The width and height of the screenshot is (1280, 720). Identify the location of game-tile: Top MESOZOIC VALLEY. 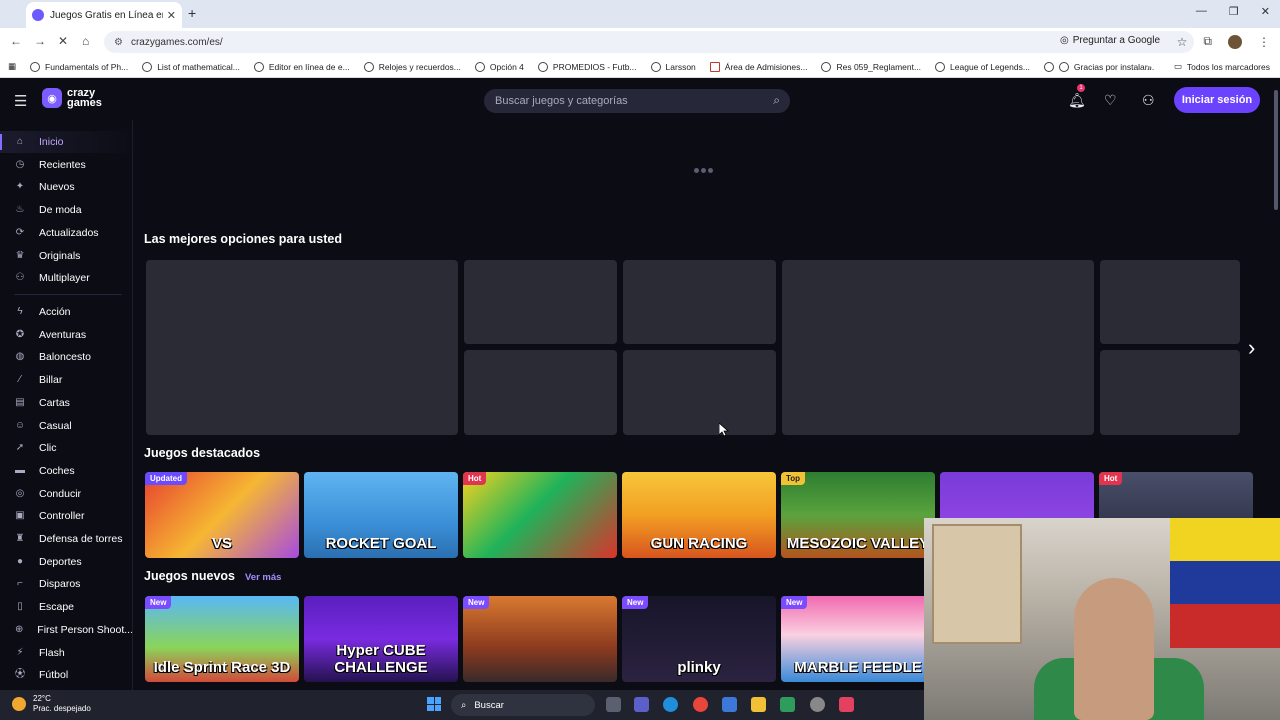
(858, 515).